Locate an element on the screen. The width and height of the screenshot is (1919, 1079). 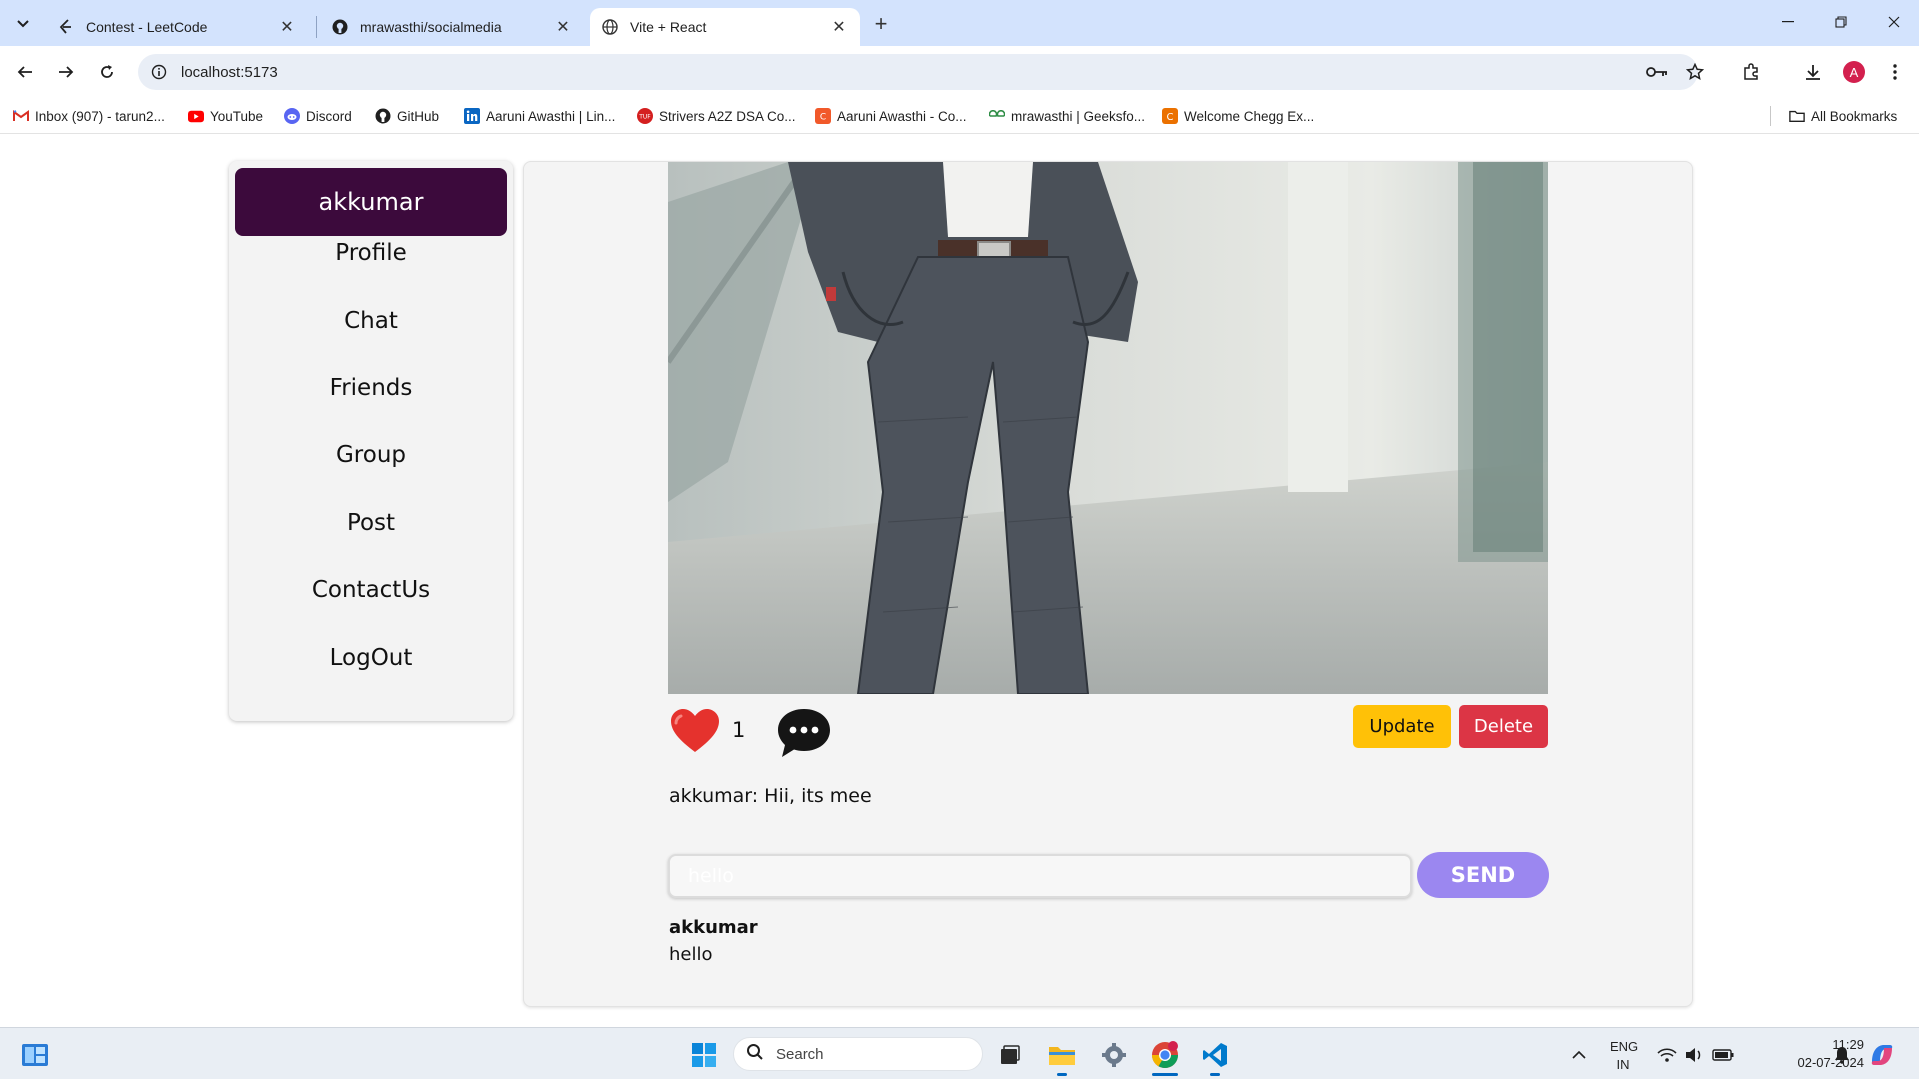
file-explorer-icon is located at coordinates (1062, 1055).